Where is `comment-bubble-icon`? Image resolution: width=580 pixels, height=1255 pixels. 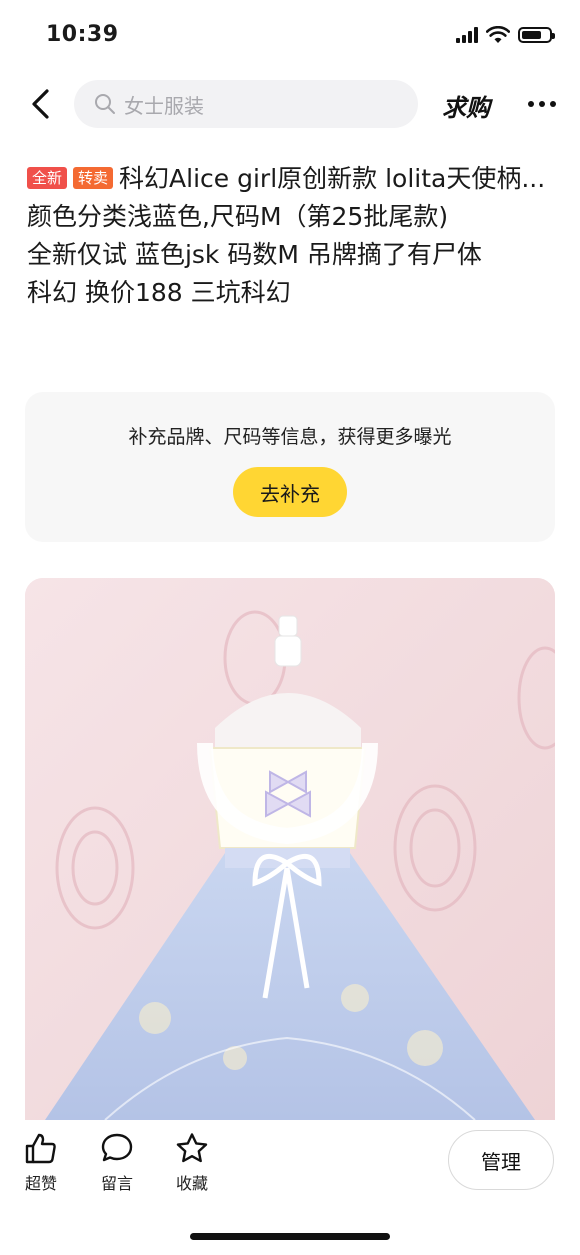
comment-bubble-icon is located at coordinates (117, 1147).